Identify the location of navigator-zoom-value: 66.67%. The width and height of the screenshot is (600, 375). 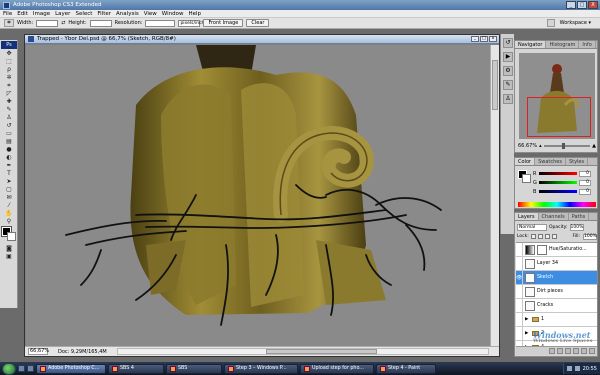
(527, 146).